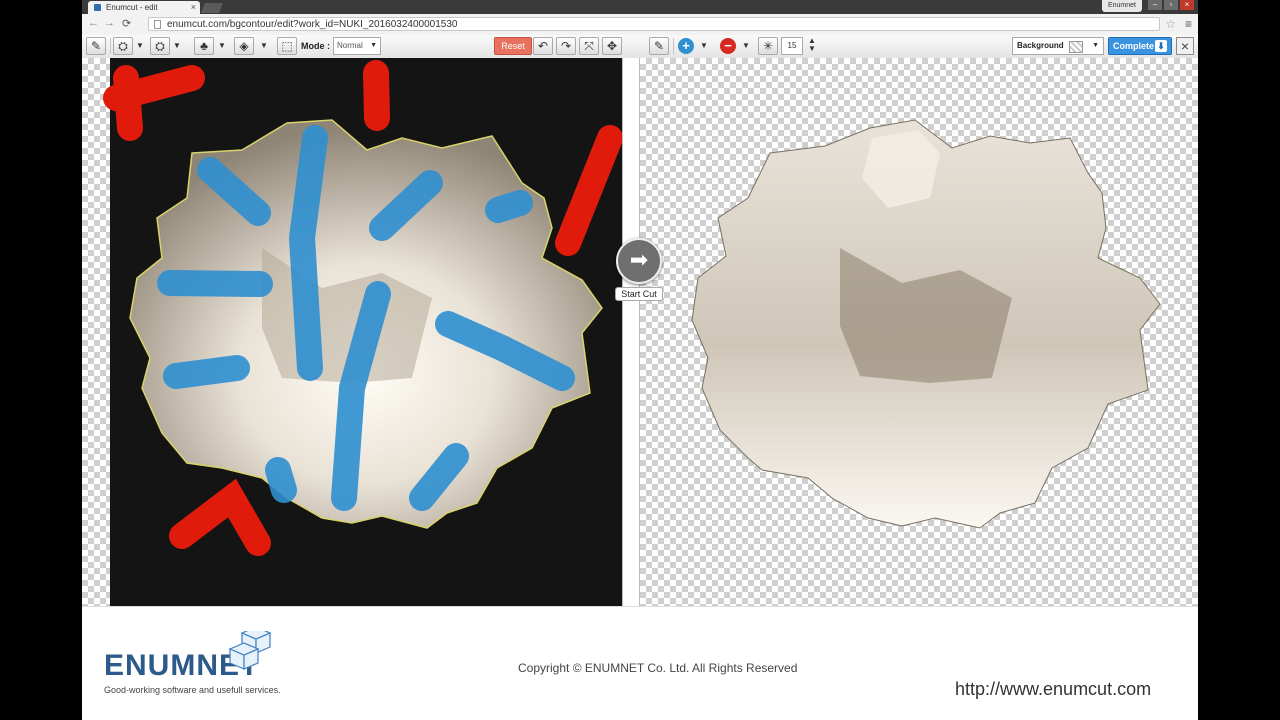 The width and height of the screenshot is (1280, 720). Describe the element at coordinates (132, 7) in the screenshot. I see `tab-title: Enumcut - edit` at that location.